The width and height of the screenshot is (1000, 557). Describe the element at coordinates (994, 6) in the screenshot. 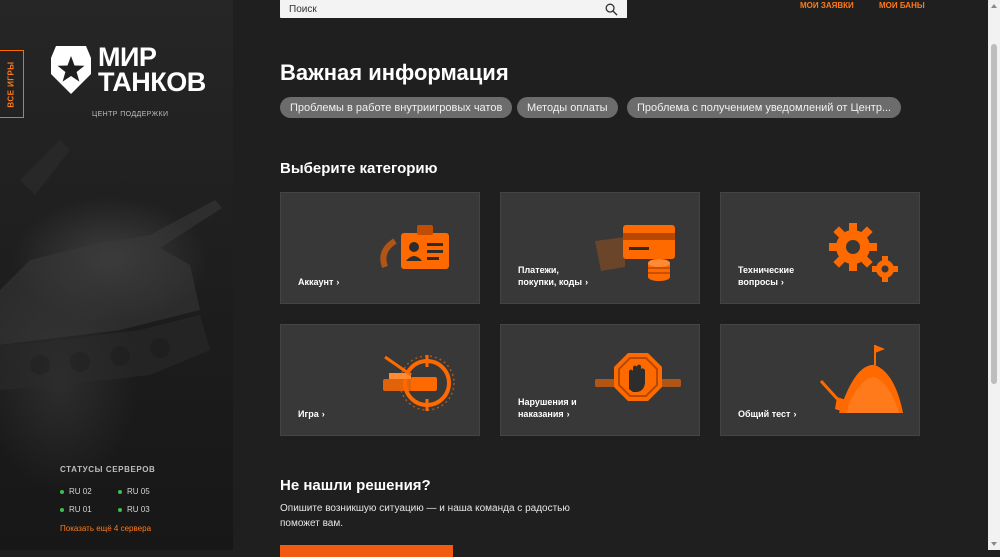

I see `scroll-up-icon` at that location.